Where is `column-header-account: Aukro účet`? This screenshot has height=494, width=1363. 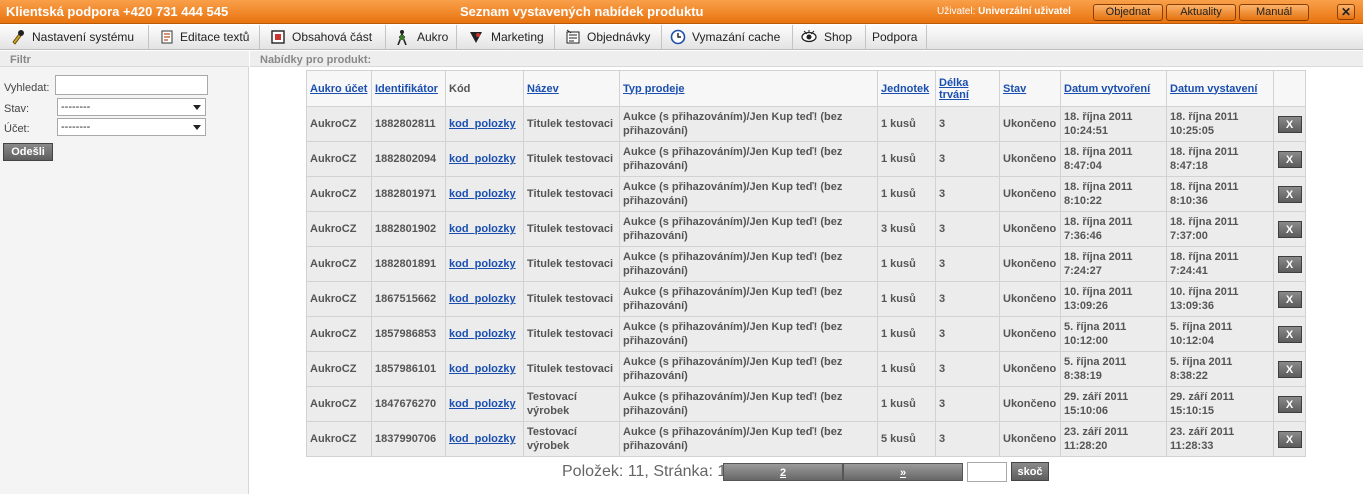
column-header-account: Aukro účet is located at coordinates (339, 88).